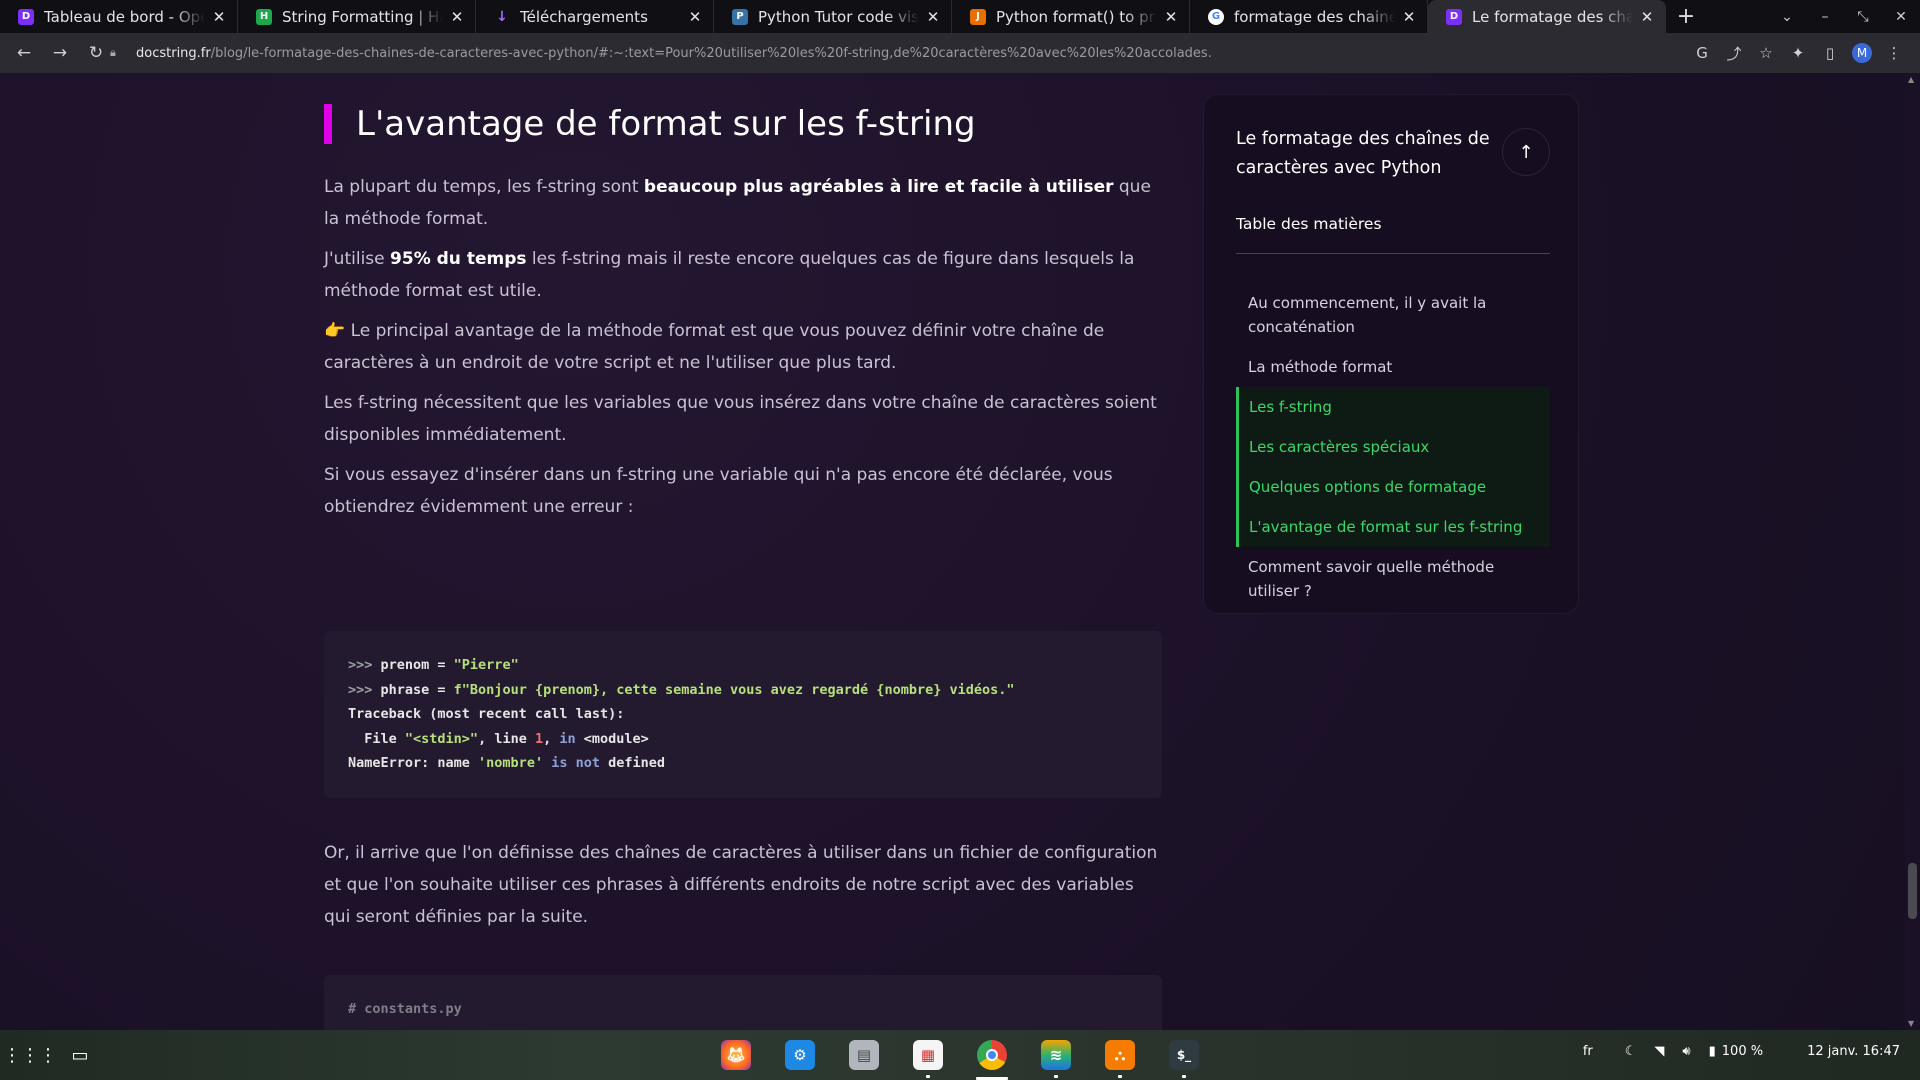 This screenshot has height=1080, width=1920. I want to click on keyboard-language: fr, so click(1588, 1051).